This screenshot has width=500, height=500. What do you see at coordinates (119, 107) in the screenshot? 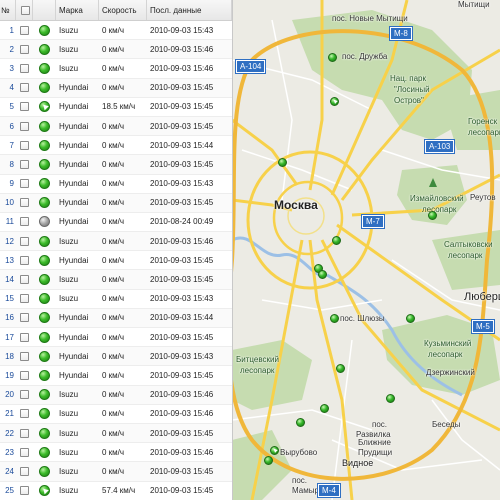
I see `speed-cell: 18.5 км/ч` at bounding box center [119, 107].